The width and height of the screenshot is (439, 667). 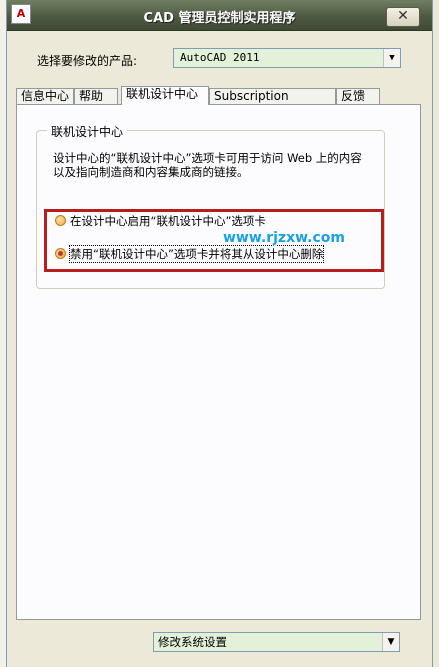 What do you see at coordinates (276, 642) in the screenshot?
I see `settings-mode-select: 修改系统设置 ▼` at bounding box center [276, 642].